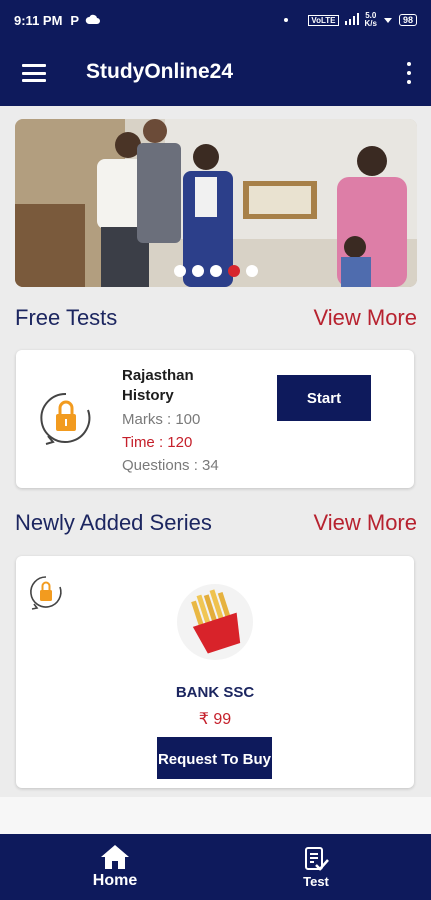 Image resolution: width=431 pixels, height=900 pixels. What do you see at coordinates (365, 523) in the screenshot?
I see `newly-added-view-more-link: View More` at bounding box center [365, 523].